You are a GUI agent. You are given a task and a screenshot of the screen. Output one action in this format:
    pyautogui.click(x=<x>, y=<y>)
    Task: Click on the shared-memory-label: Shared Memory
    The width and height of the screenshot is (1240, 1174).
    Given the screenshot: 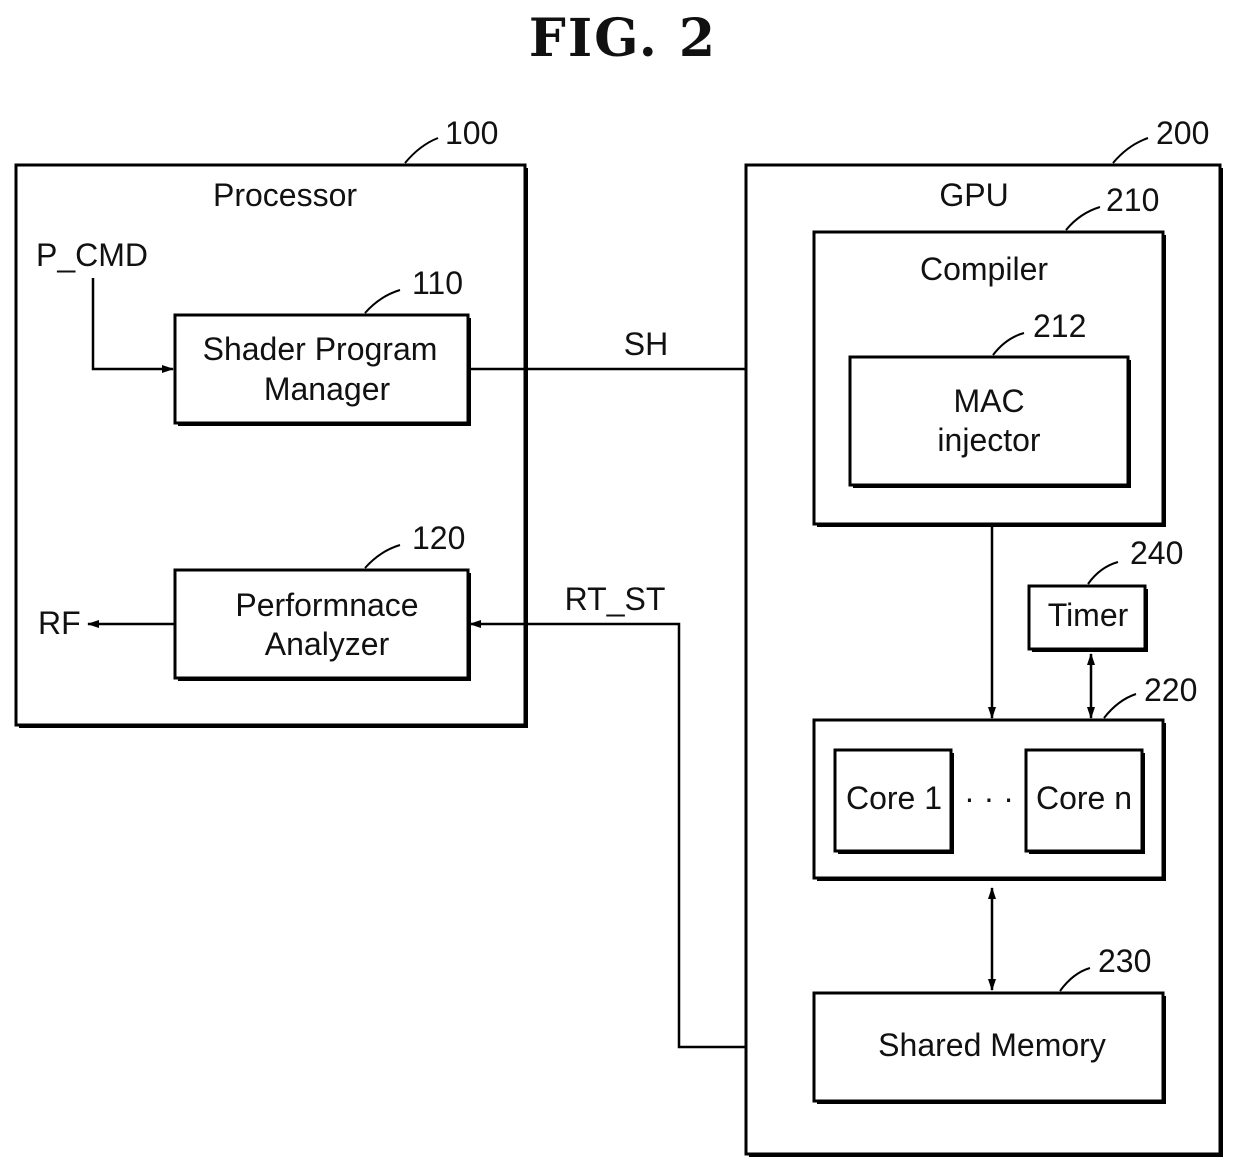 What is the action you would take?
    pyautogui.click(x=992, y=1045)
    